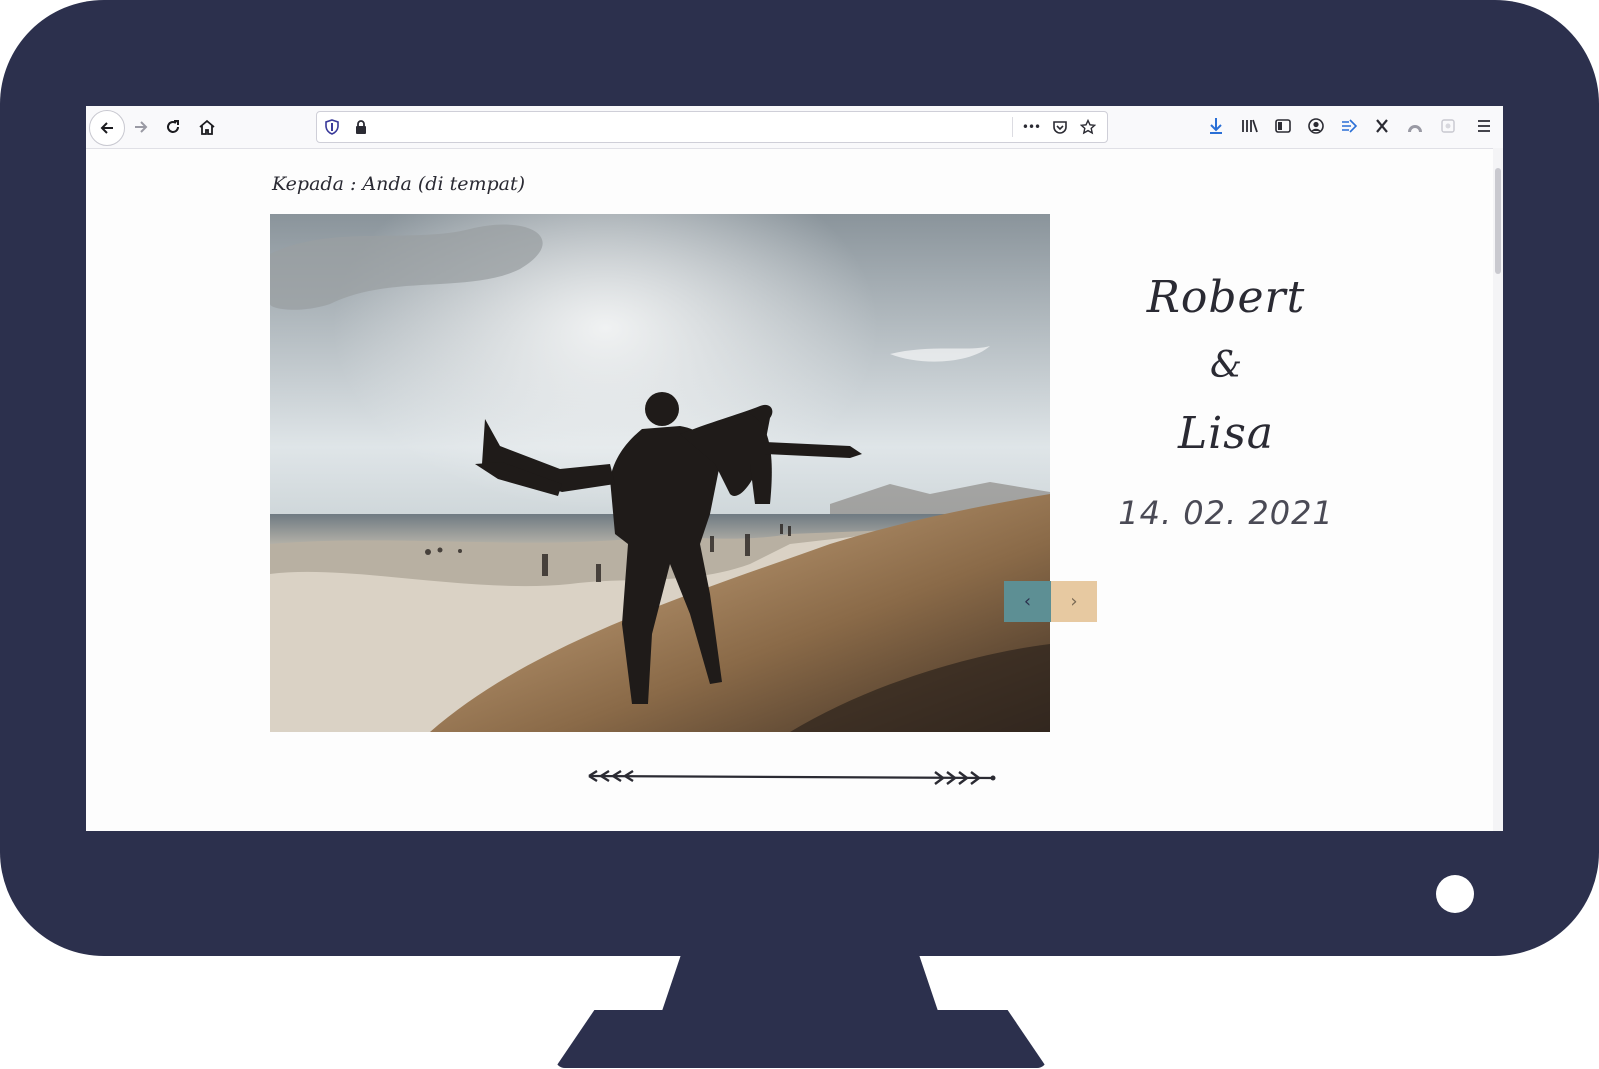 The width and height of the screenshot is (1599, 1069). I want to click on account-icon, so click(1316, 126).